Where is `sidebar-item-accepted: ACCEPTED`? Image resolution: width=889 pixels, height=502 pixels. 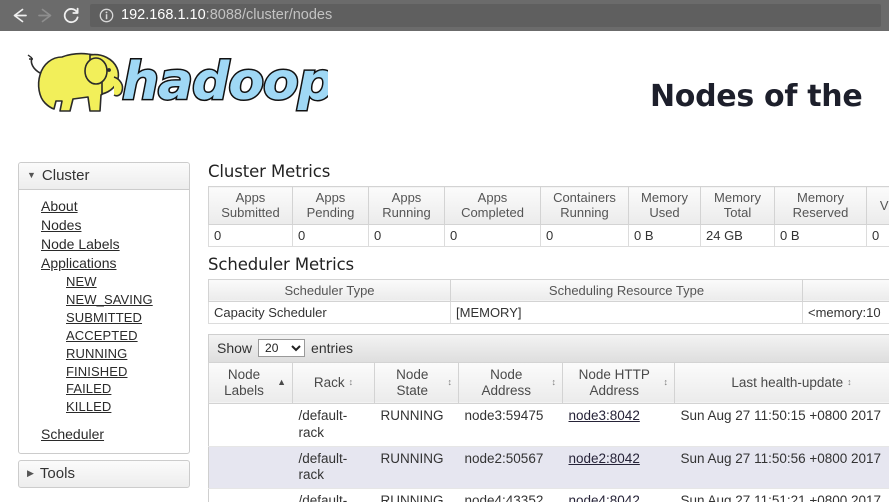 sidebar-item-accepted: ACCEPTED is located at coordinates (104, 336).